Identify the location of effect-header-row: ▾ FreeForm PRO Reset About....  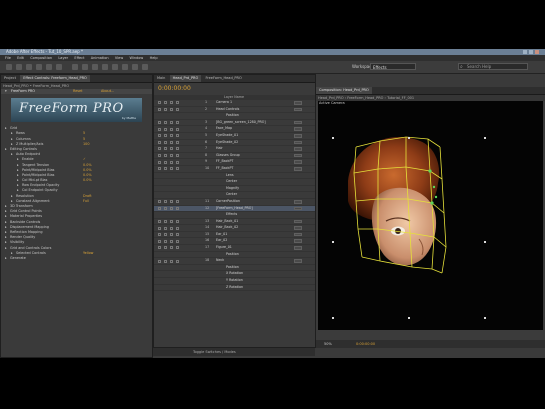
(76, 92).